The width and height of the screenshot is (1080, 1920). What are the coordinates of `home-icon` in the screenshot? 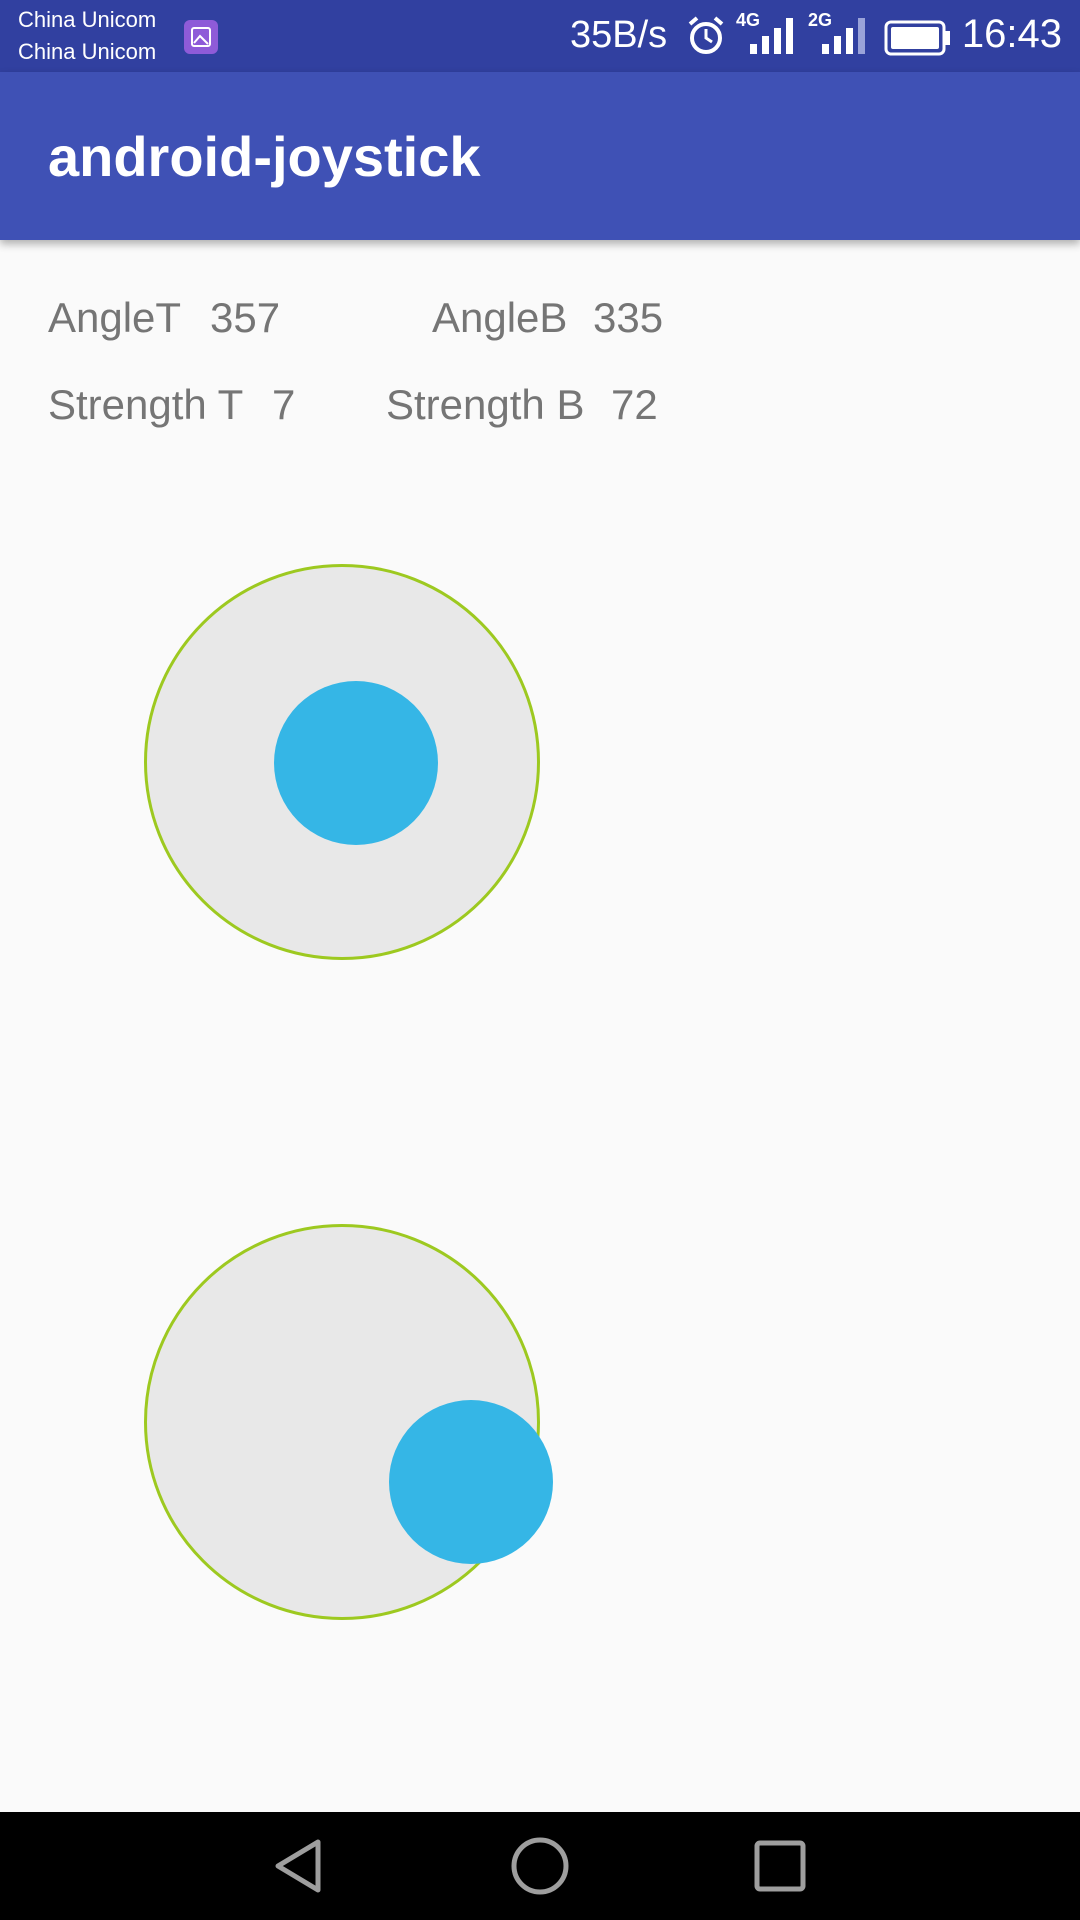 It's located at (540, 1866).